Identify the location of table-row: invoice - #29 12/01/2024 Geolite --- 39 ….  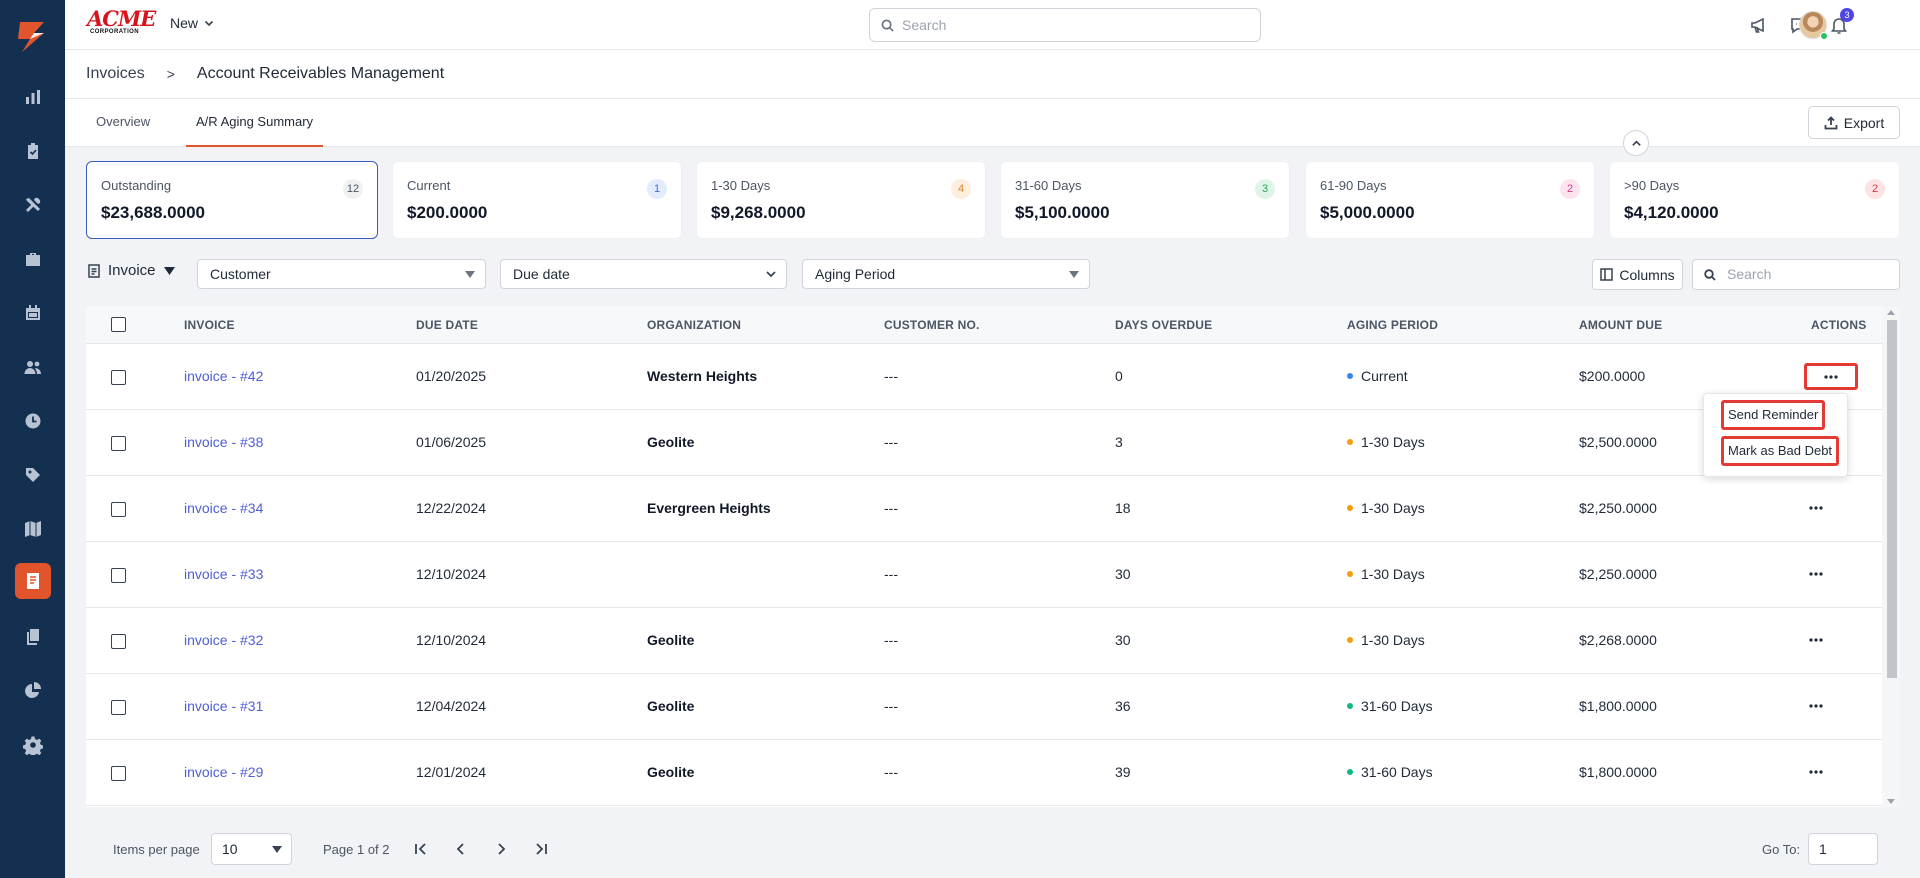
(984, 773).